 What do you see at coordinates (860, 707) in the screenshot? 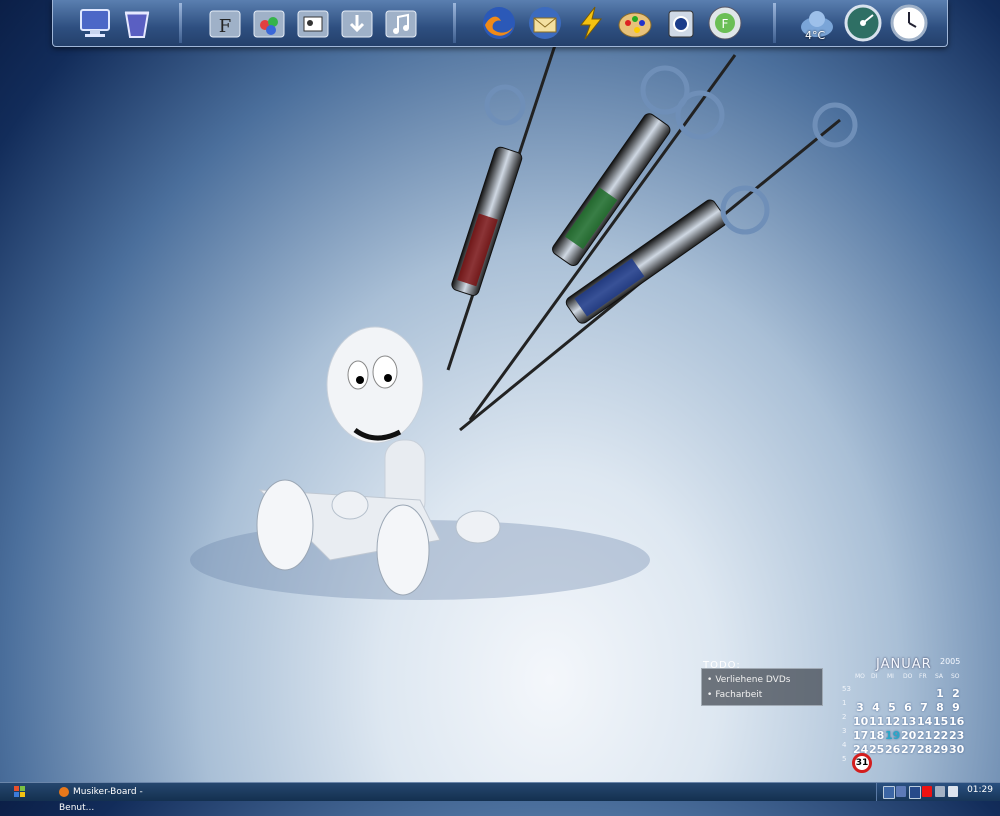
I see `calendar-day: 3` at bounding box center [860, 707].